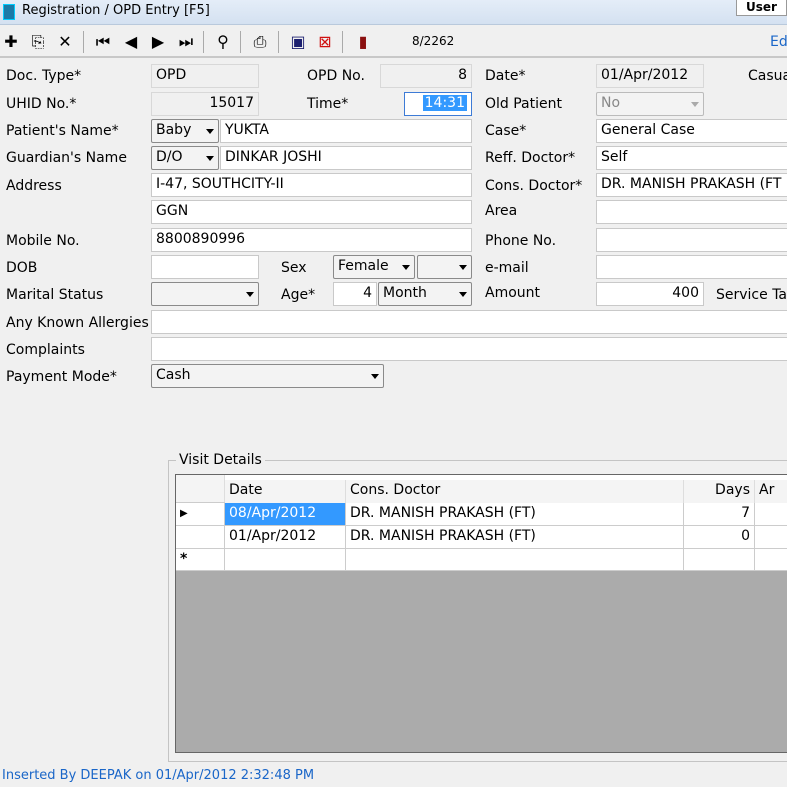 The image size is (787, 787). Describe the element at coordinates (393, 12) in the screenshot. I see `title-bar: Registration / OPD Entry [F5] User` at that location.